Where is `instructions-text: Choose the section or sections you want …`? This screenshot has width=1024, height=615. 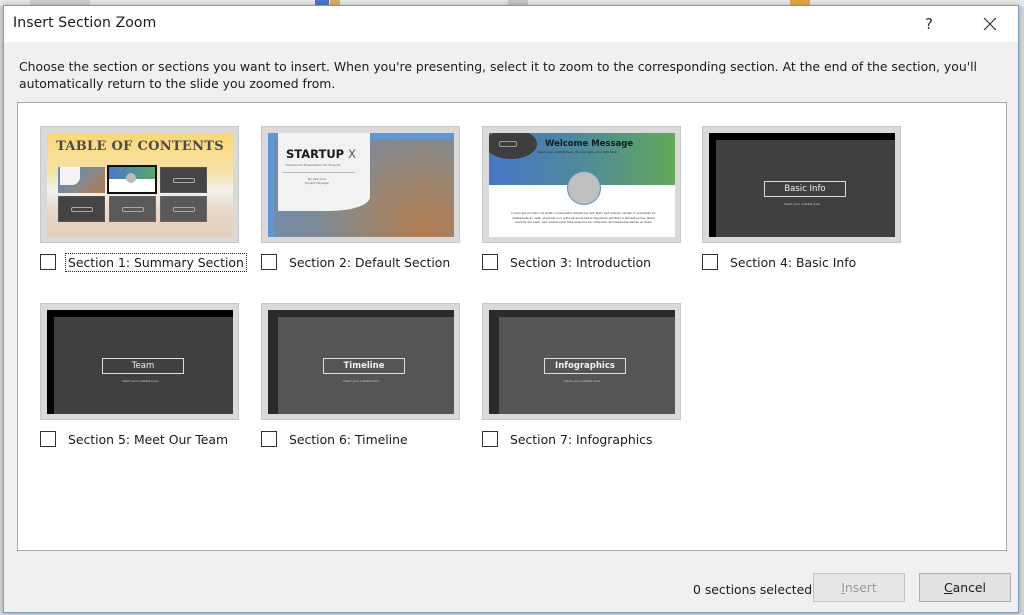 instructions-text: Choose the section or sections you want … is located at coordinates (498, 75).